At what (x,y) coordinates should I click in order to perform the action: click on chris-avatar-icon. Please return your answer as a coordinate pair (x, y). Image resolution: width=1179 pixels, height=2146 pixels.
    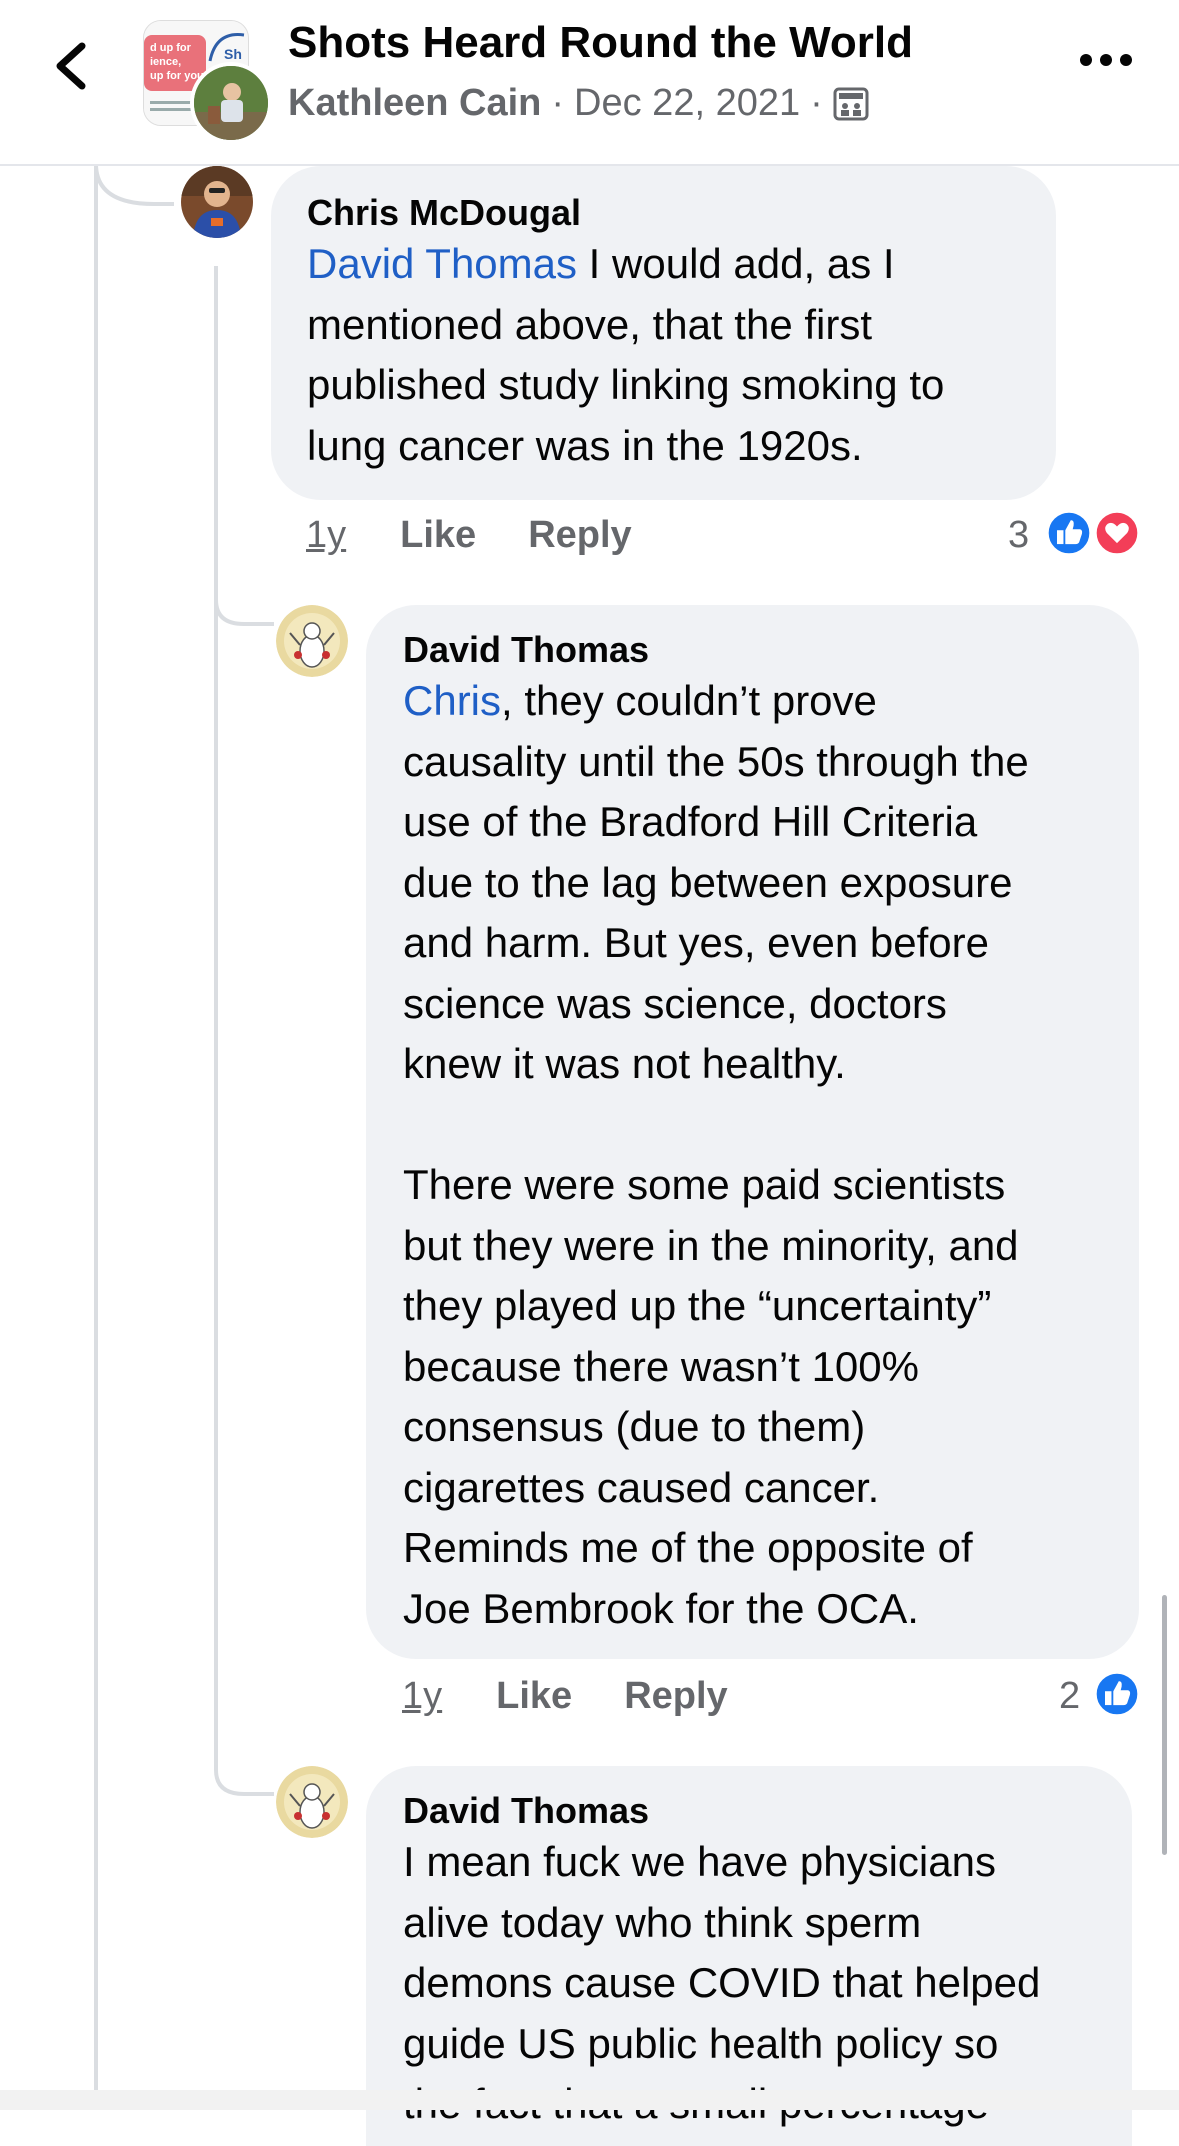
    Looking at the image, I should click on (217, 202).